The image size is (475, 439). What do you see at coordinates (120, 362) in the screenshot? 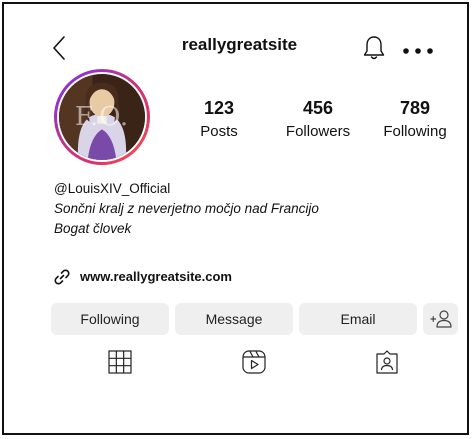
I see `grid-icon` at bounding box center [120, 362].